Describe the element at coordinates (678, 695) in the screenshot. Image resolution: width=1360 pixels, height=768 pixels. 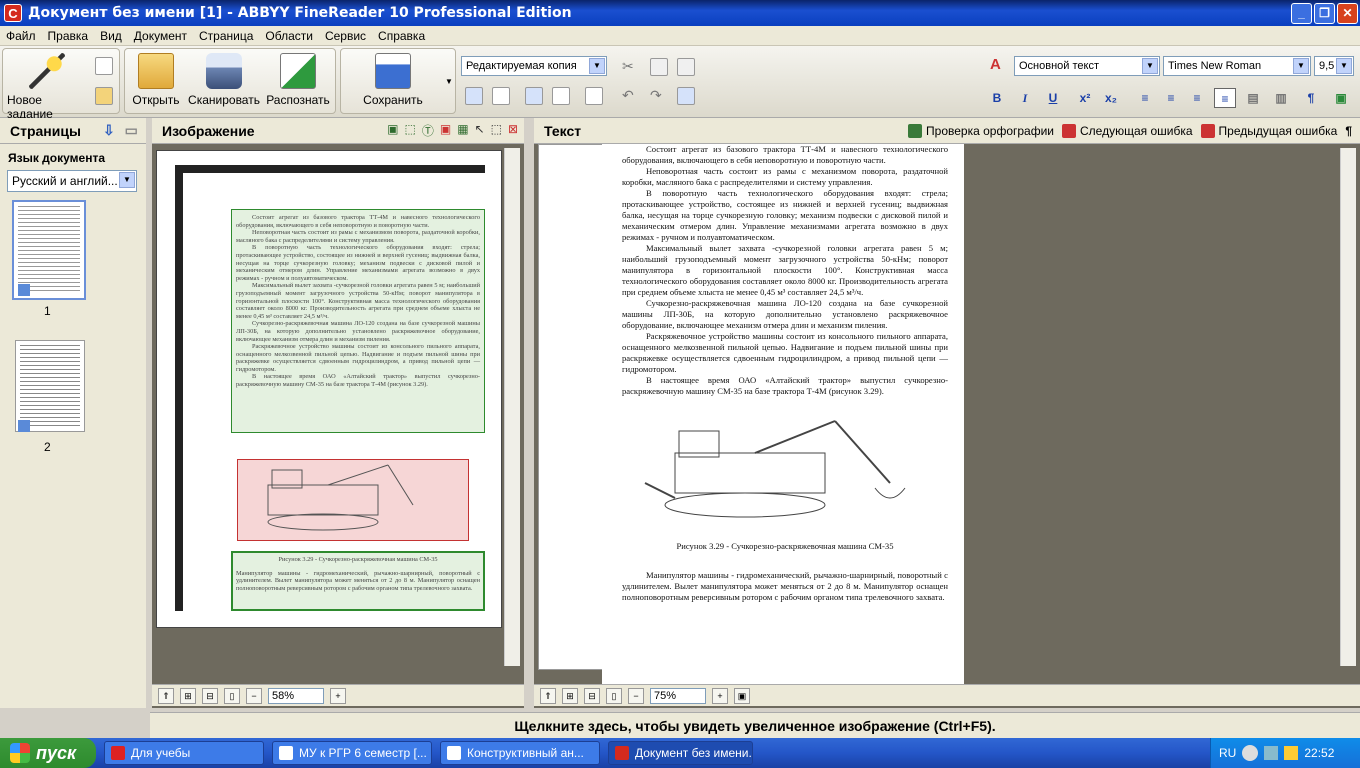
I see `text-zoom-select: 75%` at that location.